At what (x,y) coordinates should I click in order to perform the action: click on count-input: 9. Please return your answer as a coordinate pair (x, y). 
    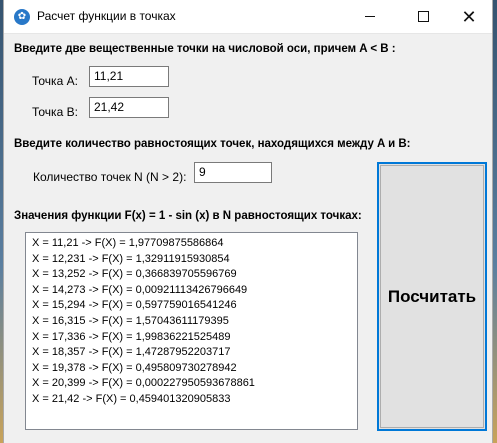
    Looking at the image, I should click on (233, 172).